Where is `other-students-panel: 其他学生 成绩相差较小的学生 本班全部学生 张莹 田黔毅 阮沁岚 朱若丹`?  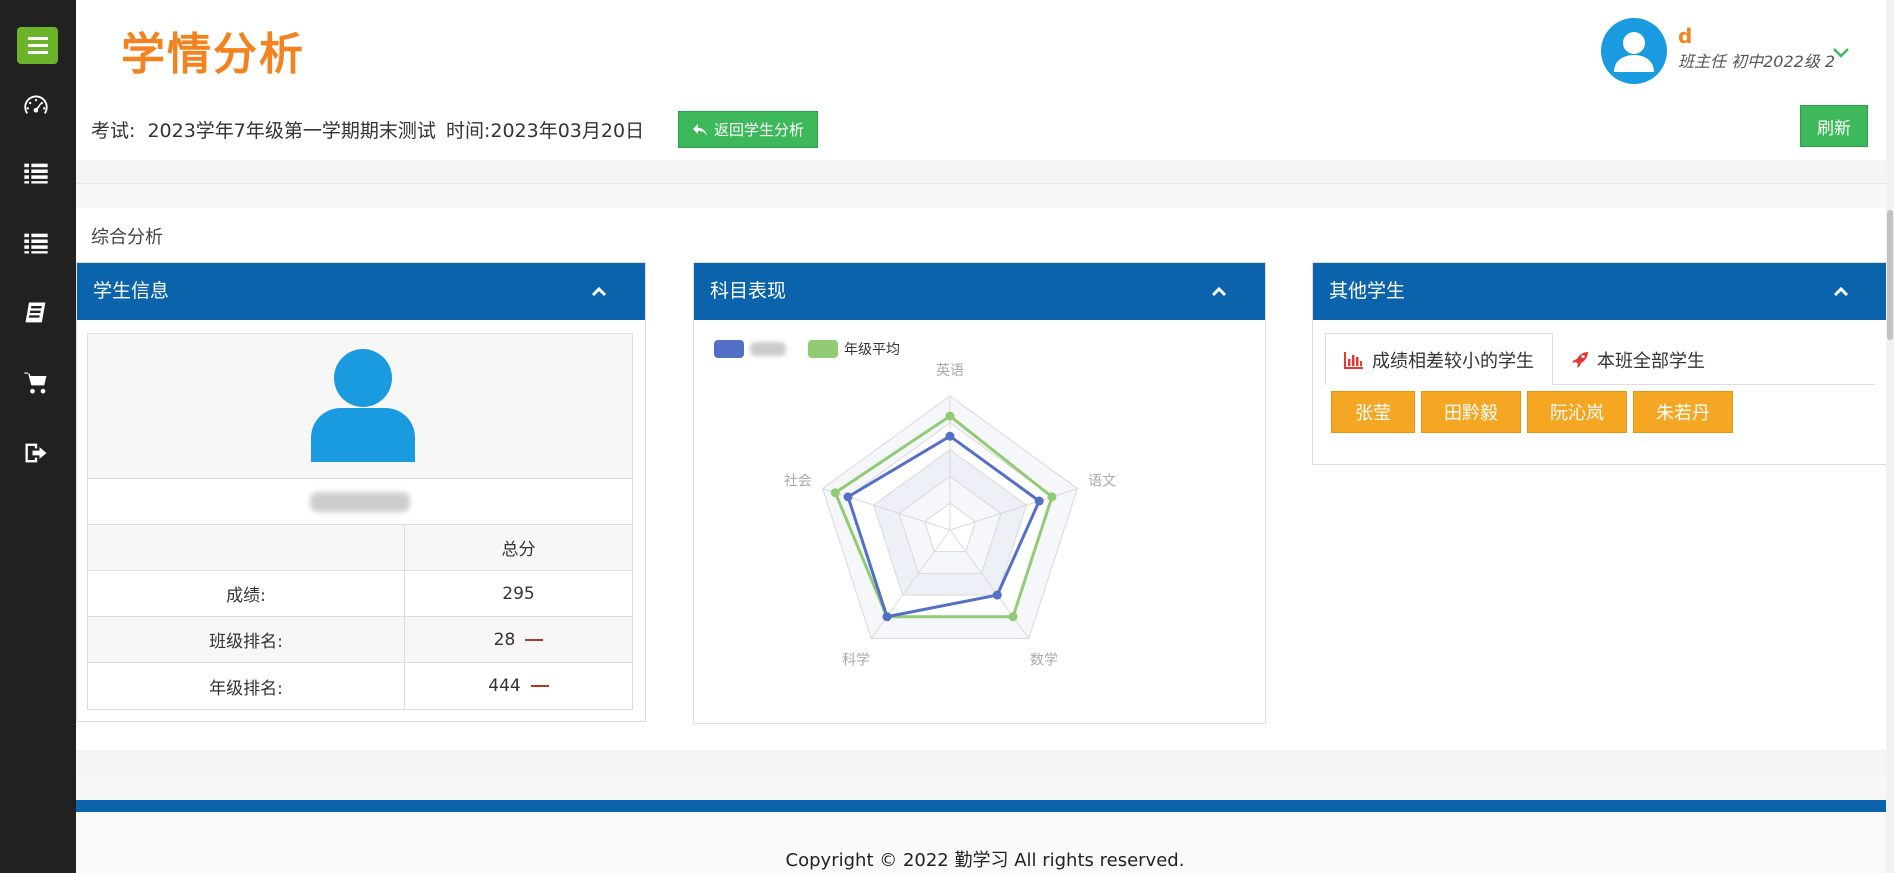 other-students-panel: 其他学生 成绩相差较小的学生 本班全部学生 张莹 田黔毅 阮沁岚 朱若丹 is located at coordinates (1600, 363).